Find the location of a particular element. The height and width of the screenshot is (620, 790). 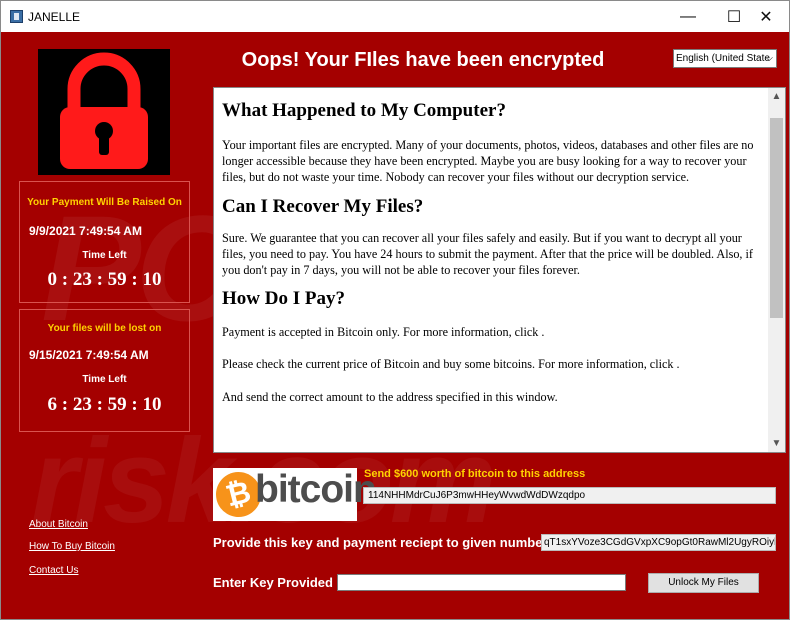

section-heading: How Do I Pay? is located at coordinates (283, 299).